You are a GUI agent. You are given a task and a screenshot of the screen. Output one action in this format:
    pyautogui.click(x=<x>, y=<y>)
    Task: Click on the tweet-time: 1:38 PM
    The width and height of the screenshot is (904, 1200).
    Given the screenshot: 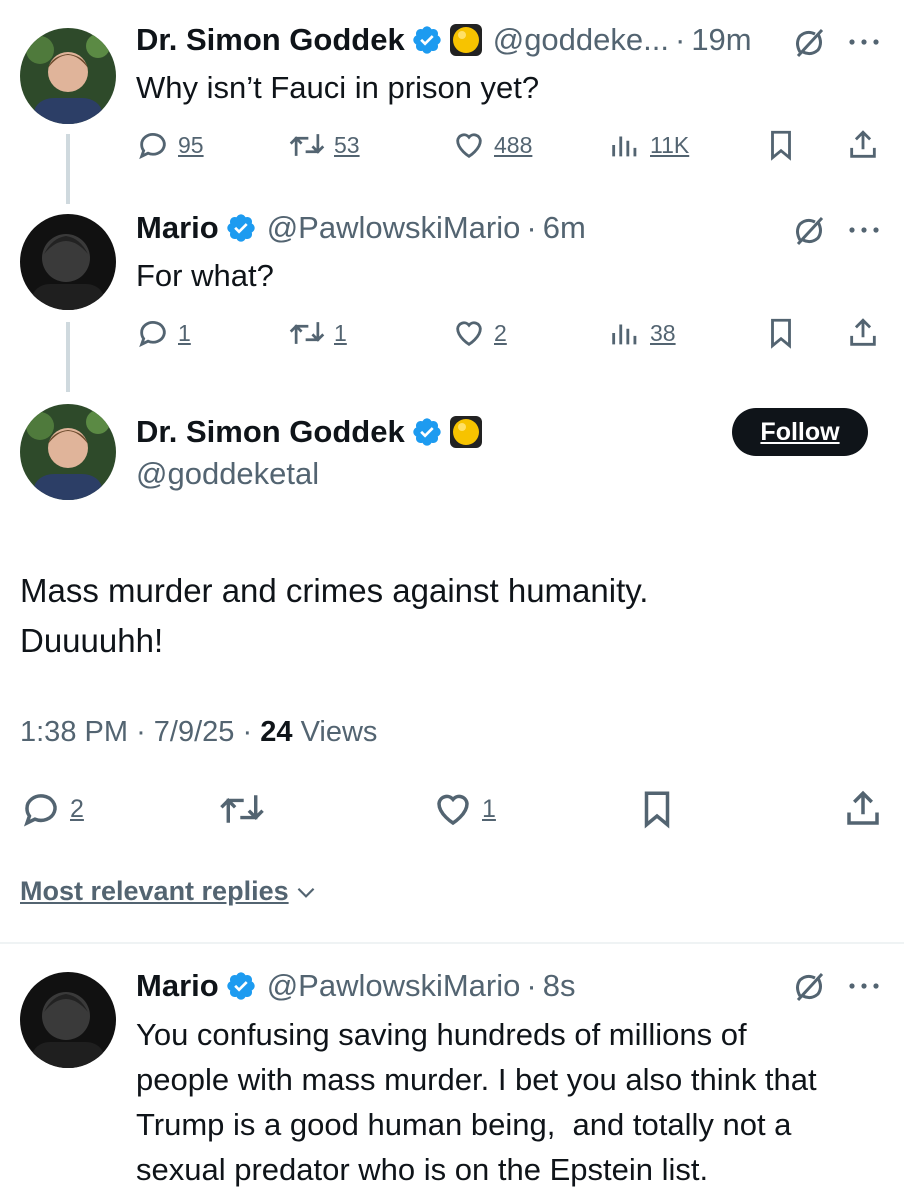 What is the action you would take?
    pyautogui.click(x=74, y=732)
    